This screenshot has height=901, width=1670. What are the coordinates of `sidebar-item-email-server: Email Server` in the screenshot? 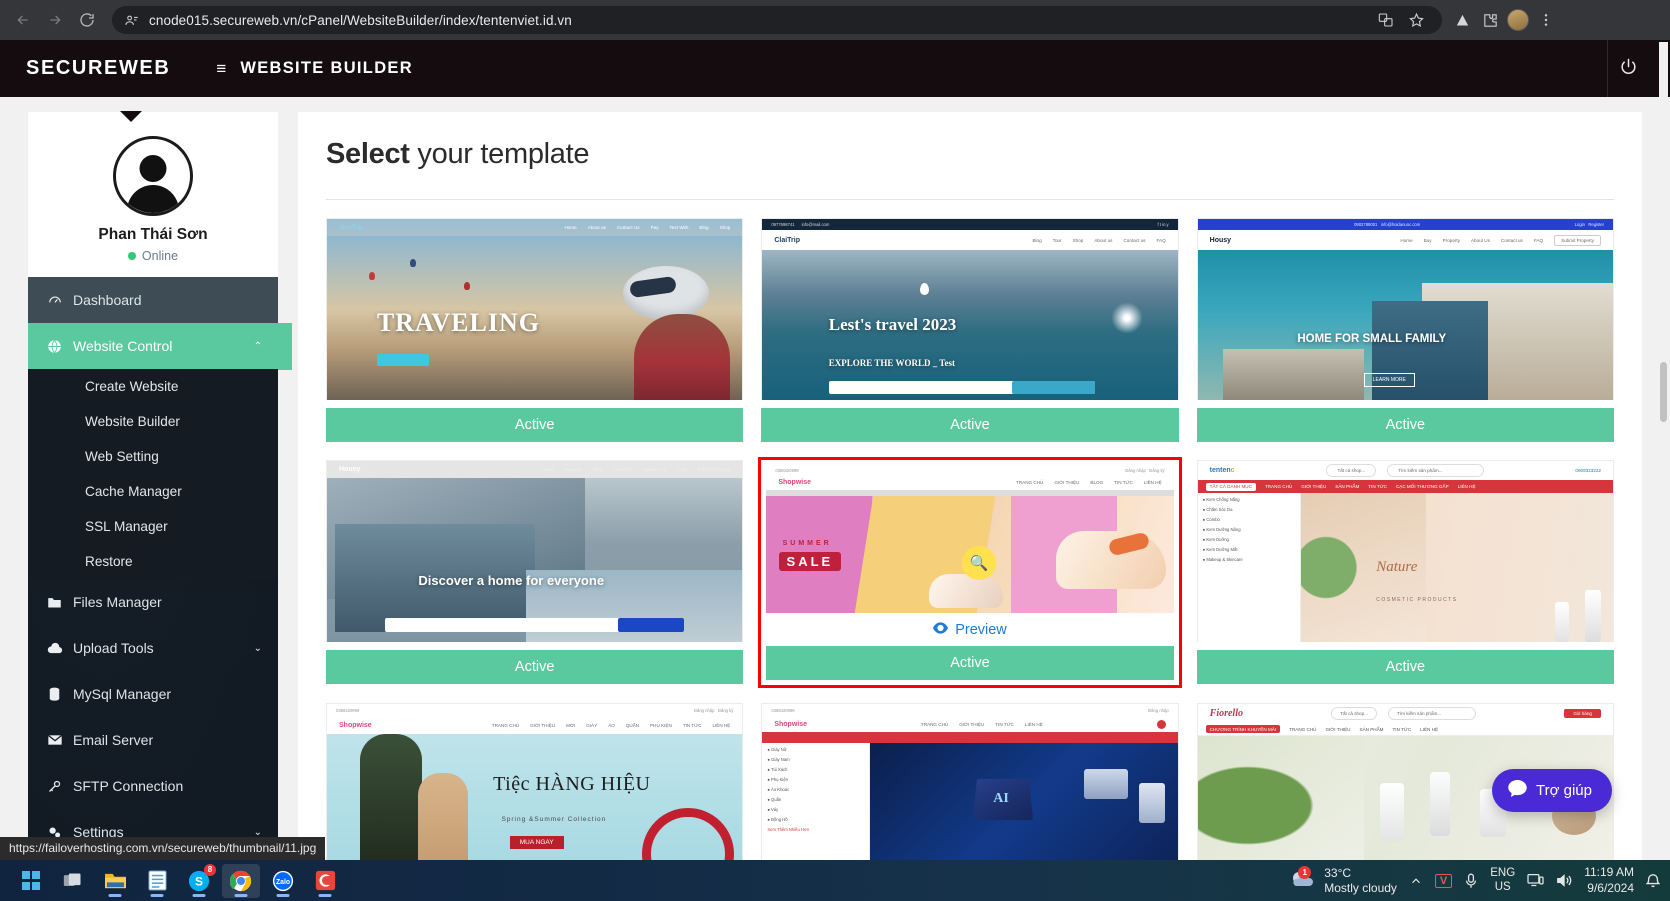 It's located at (153, 740).